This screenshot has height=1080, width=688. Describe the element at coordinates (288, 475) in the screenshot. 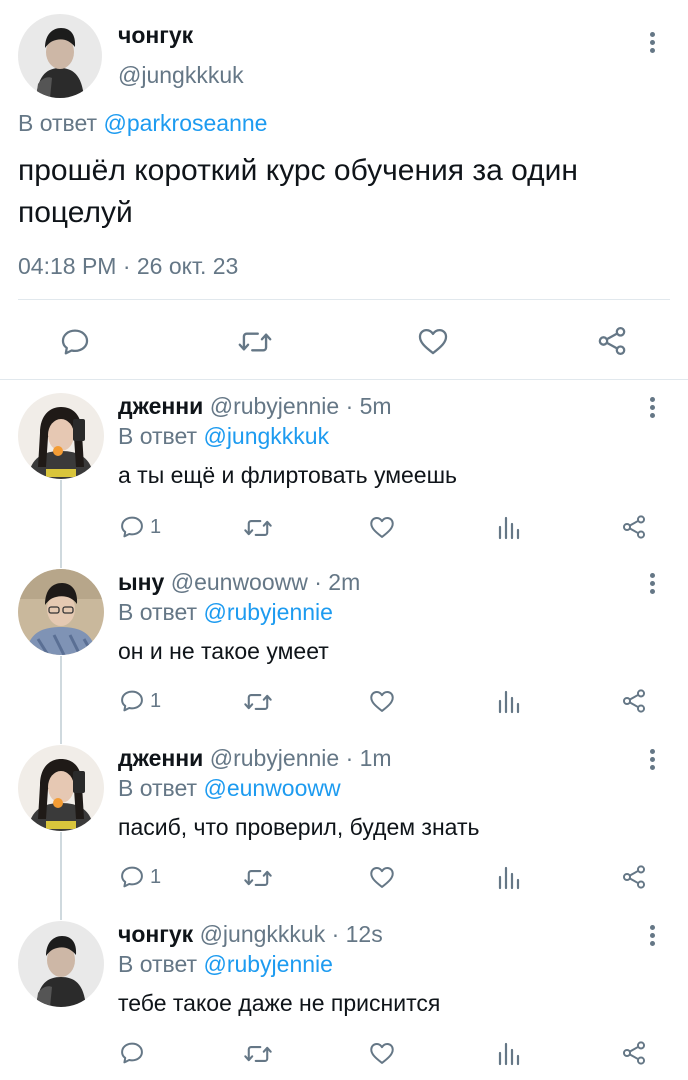

I see `reply-text: а ты ещё и флиртовать умеешь` at that location.